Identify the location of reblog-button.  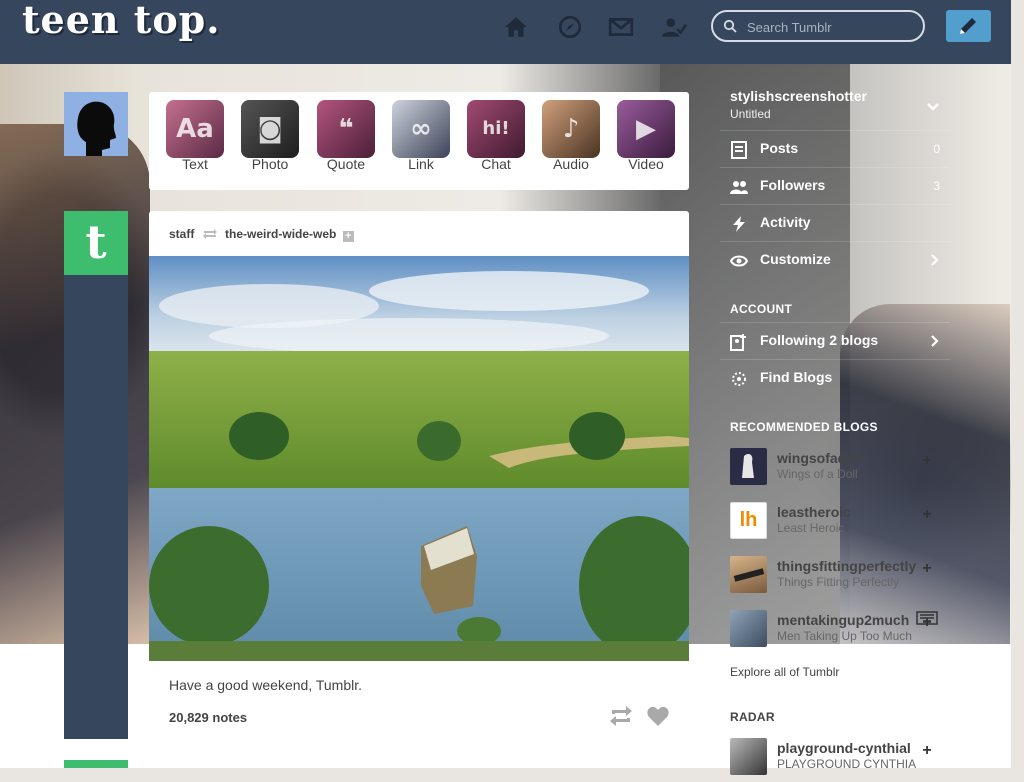
(621, 716).